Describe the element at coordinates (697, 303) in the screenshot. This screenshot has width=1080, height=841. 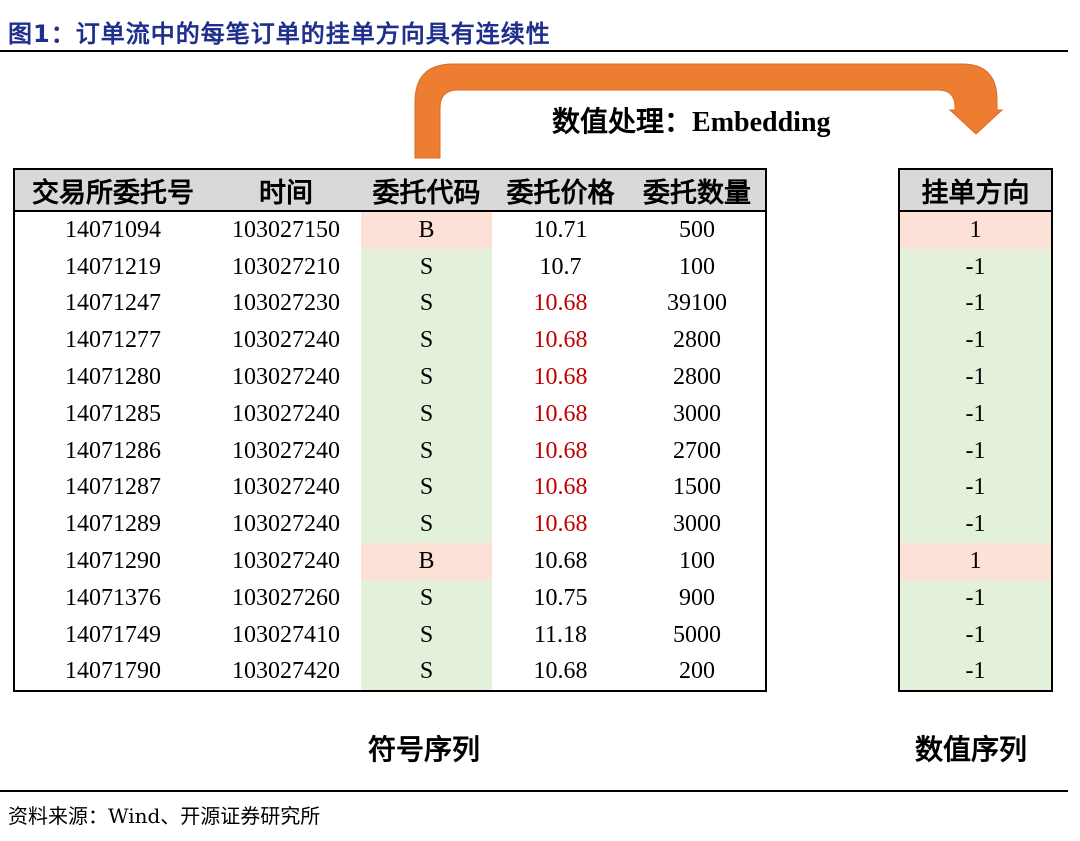
I see `qty-cell: 39100` at that location.